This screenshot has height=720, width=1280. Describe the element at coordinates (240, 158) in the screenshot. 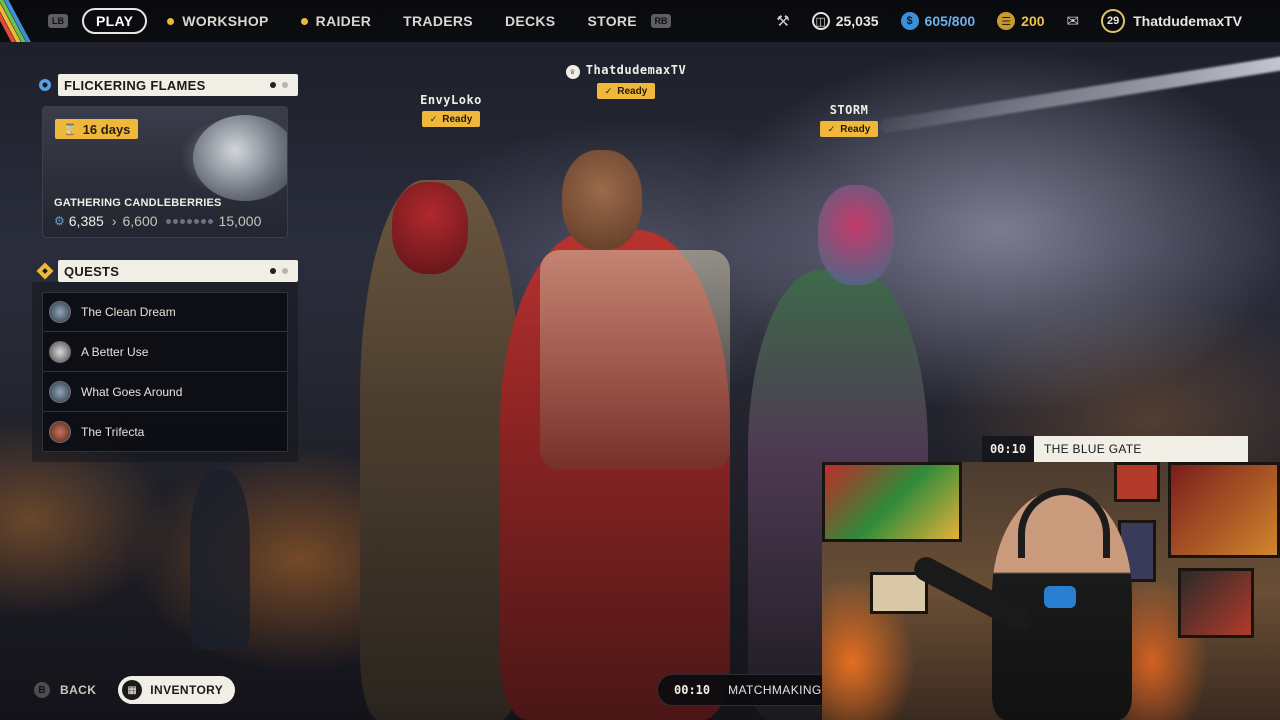

I see `candleberry-tree-image` at that location.